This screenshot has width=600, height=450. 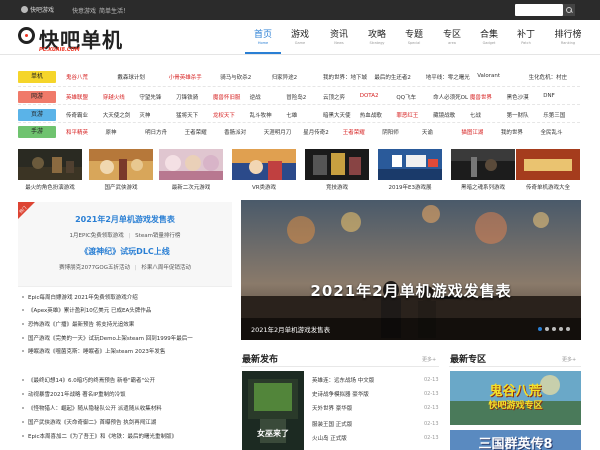 What do you see at coordinates (296, 97) in the screenshot?
I see `category-item: 冒险岛2` at bounding box center [296, 97].